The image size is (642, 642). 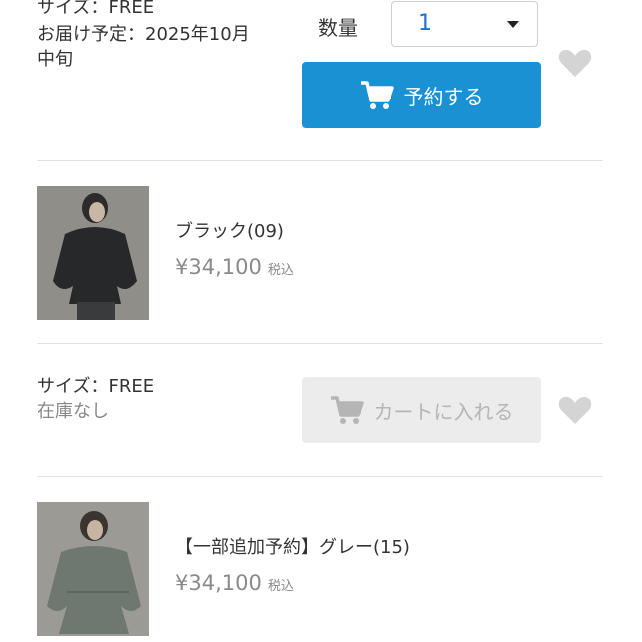 I want to click on quantity-select: 1, so click(x=464, y=24).